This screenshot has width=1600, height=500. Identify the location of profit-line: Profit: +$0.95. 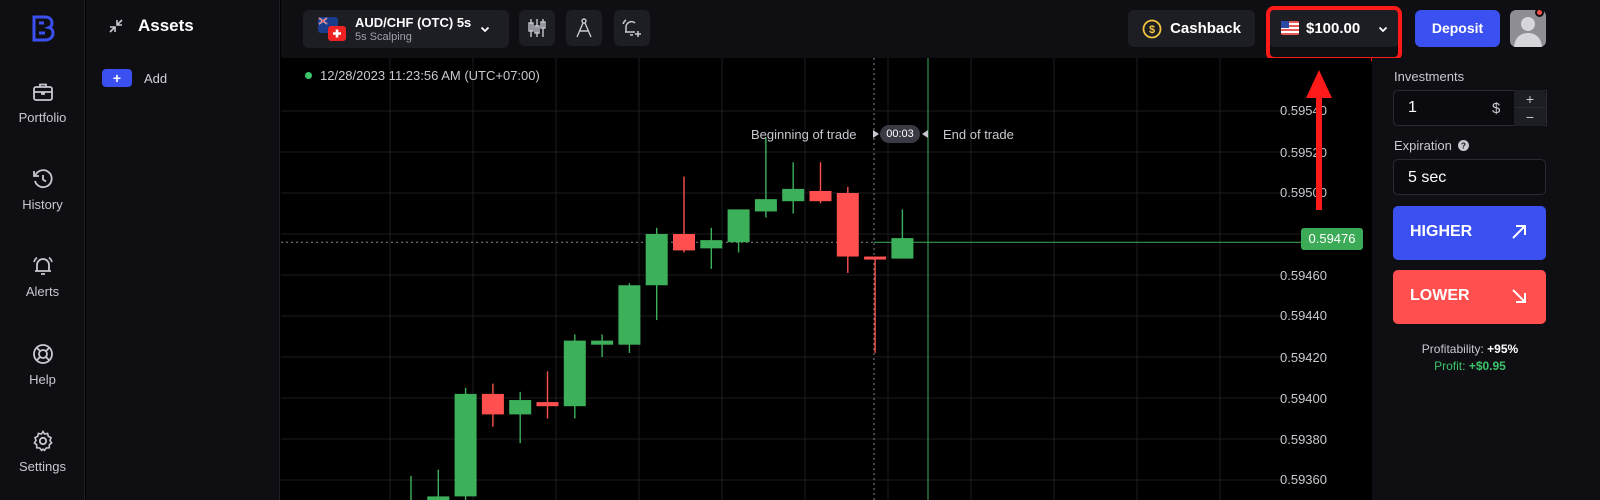
(1470, 366).